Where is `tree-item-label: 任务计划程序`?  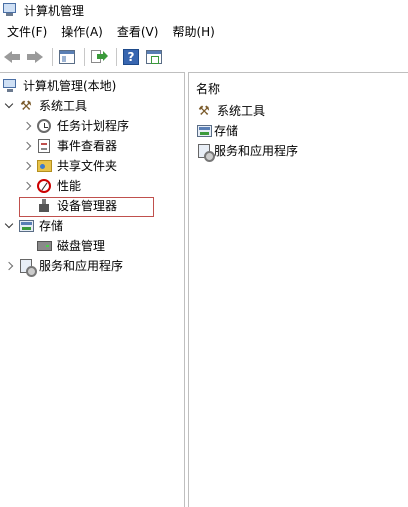 tree-item-label: 任务计划程序 is located at coordinates (93, 126).